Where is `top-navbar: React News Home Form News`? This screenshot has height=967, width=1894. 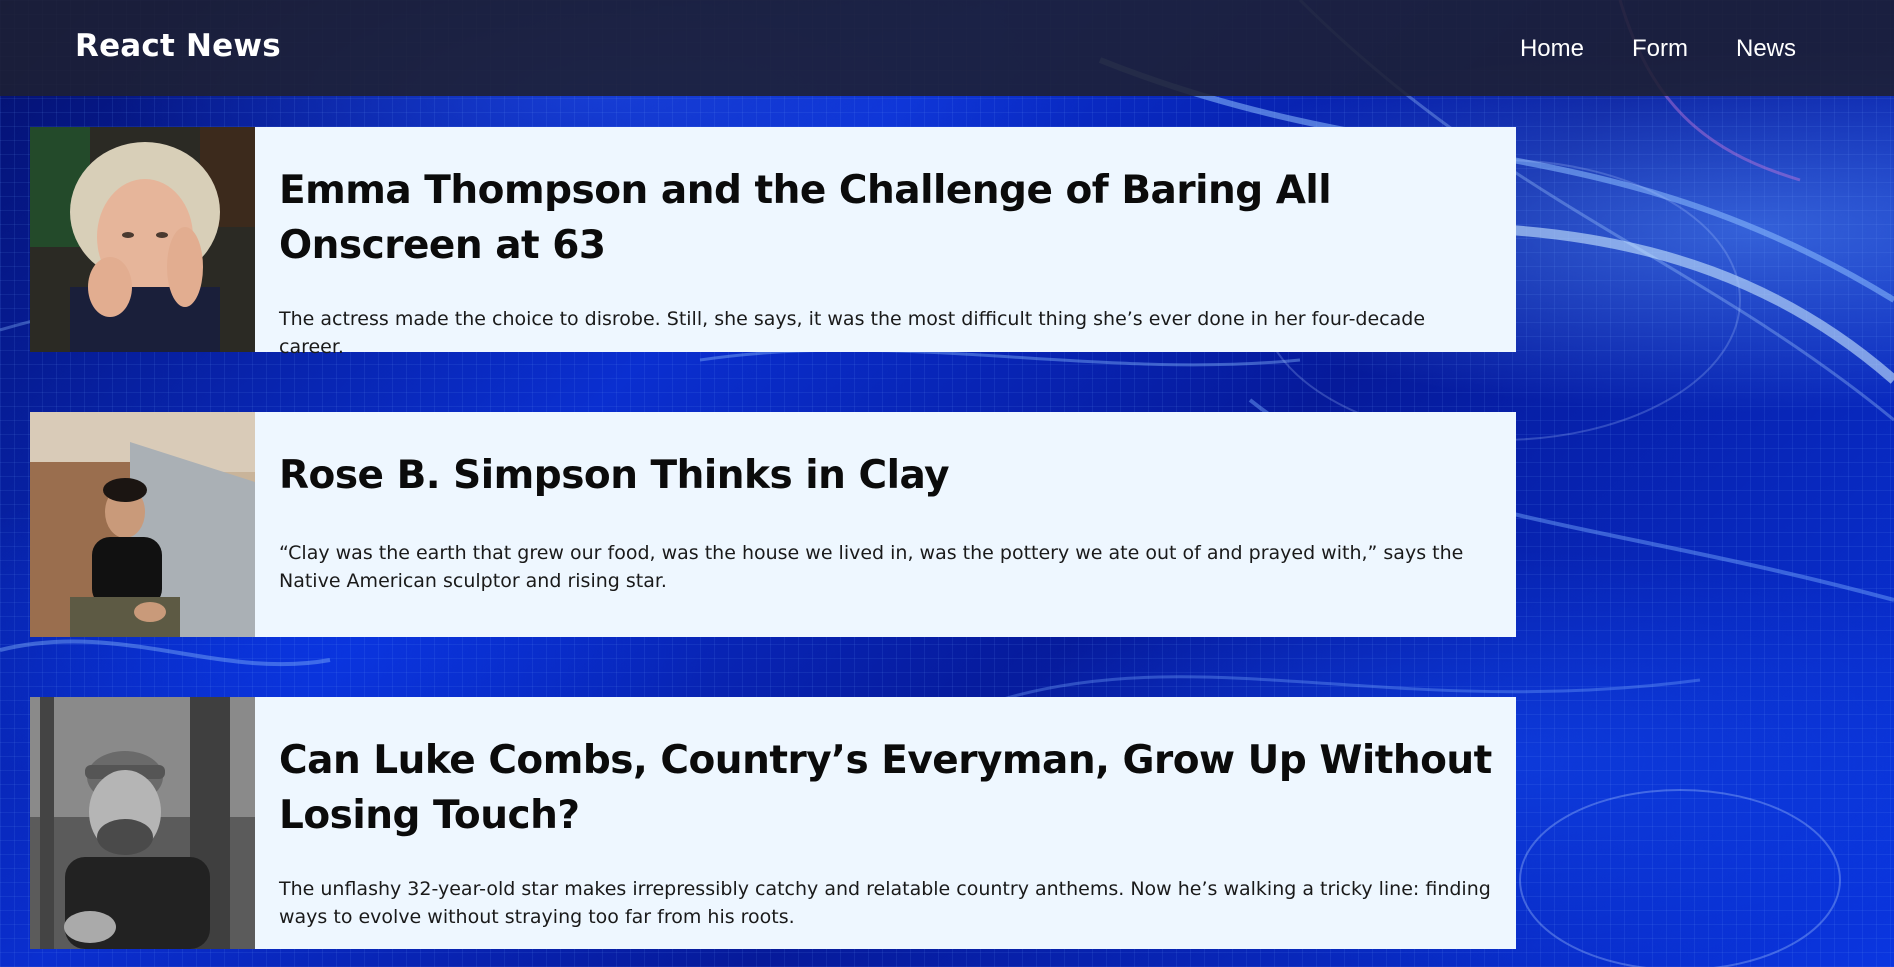 top-navbar: React News Home Form News is located at coordinates (947, 48).